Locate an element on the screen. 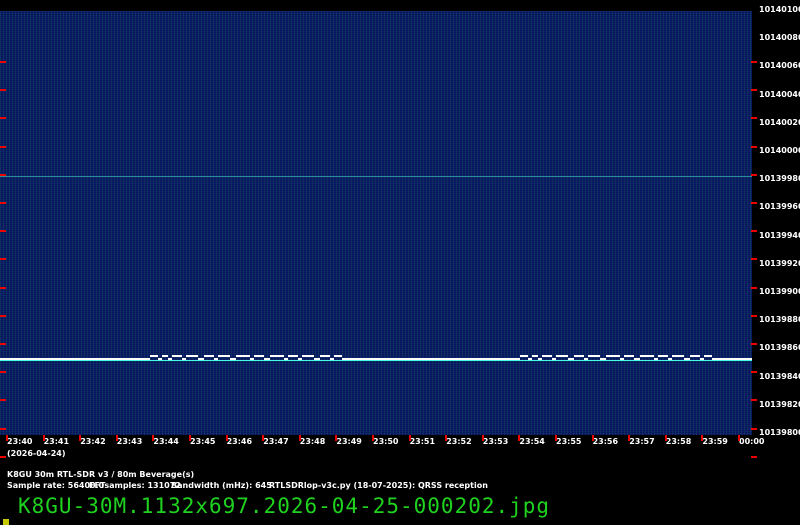  time-label: 23:58 is located at coordinates (678, 441).